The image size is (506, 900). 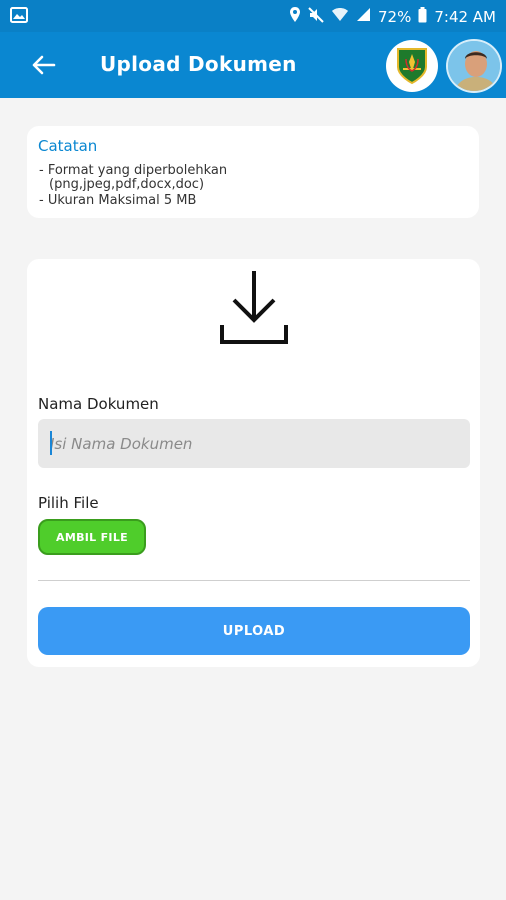 I want to click on note-format-line: - Format yang diperbolehkan, so click(x=133, y=170).